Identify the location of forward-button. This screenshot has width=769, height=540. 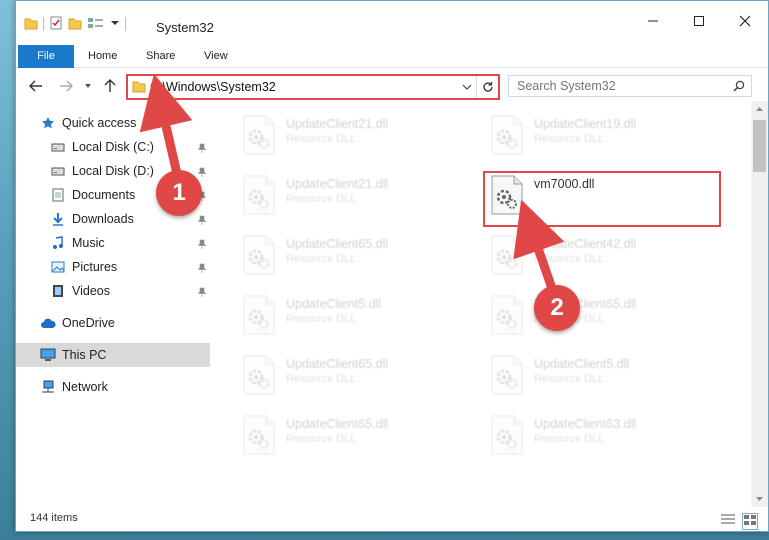
(66, 86).